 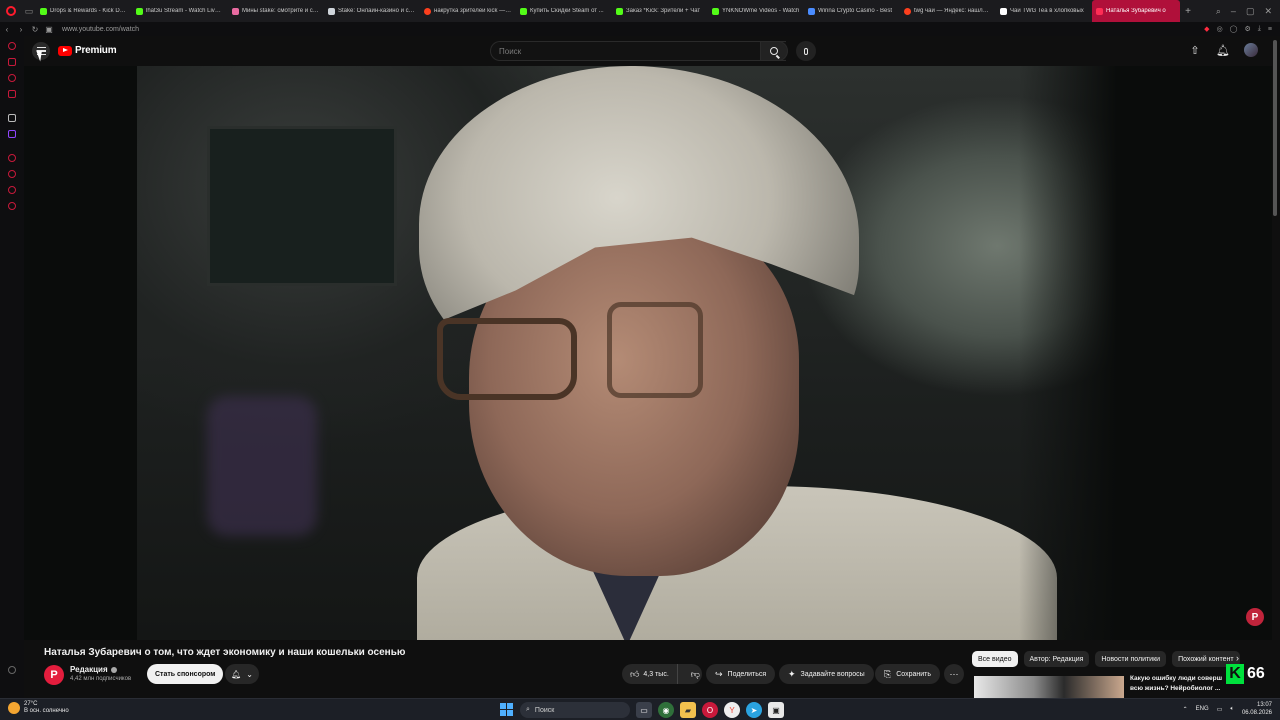 What do you see at coordinates (96, 50) in the screenshot?
I see `brand-label: Premium` at bounding box center [96, 50].